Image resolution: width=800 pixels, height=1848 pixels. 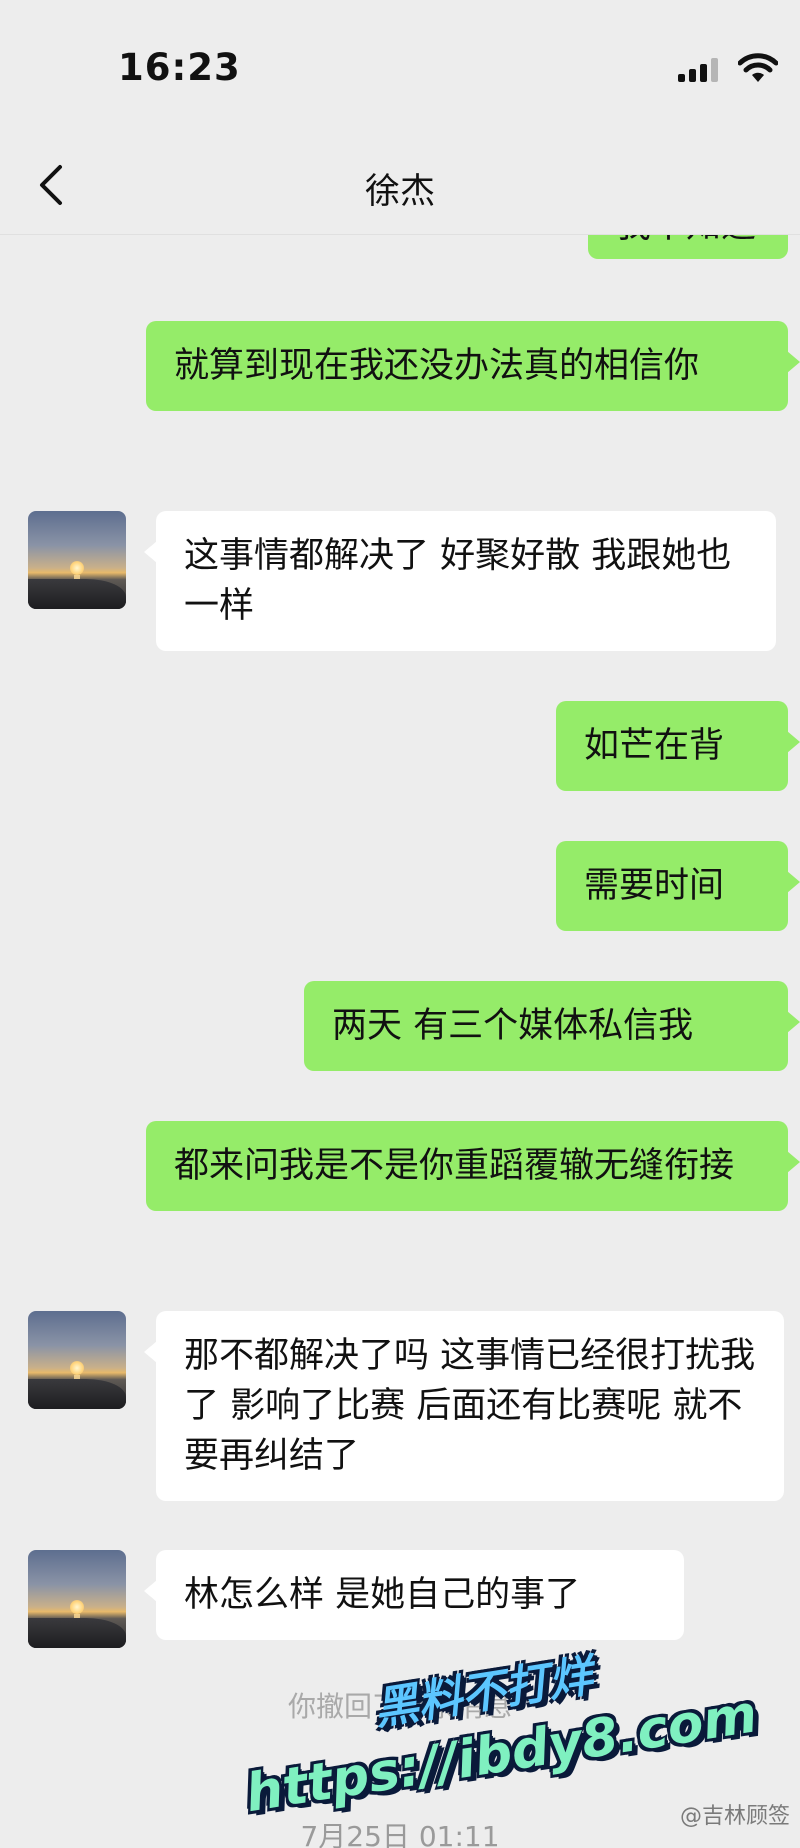 What do you see at coordinates (399, 192) in the screenshot?
I see `contact-name: 徐杰` at bounding box center [399, 192].